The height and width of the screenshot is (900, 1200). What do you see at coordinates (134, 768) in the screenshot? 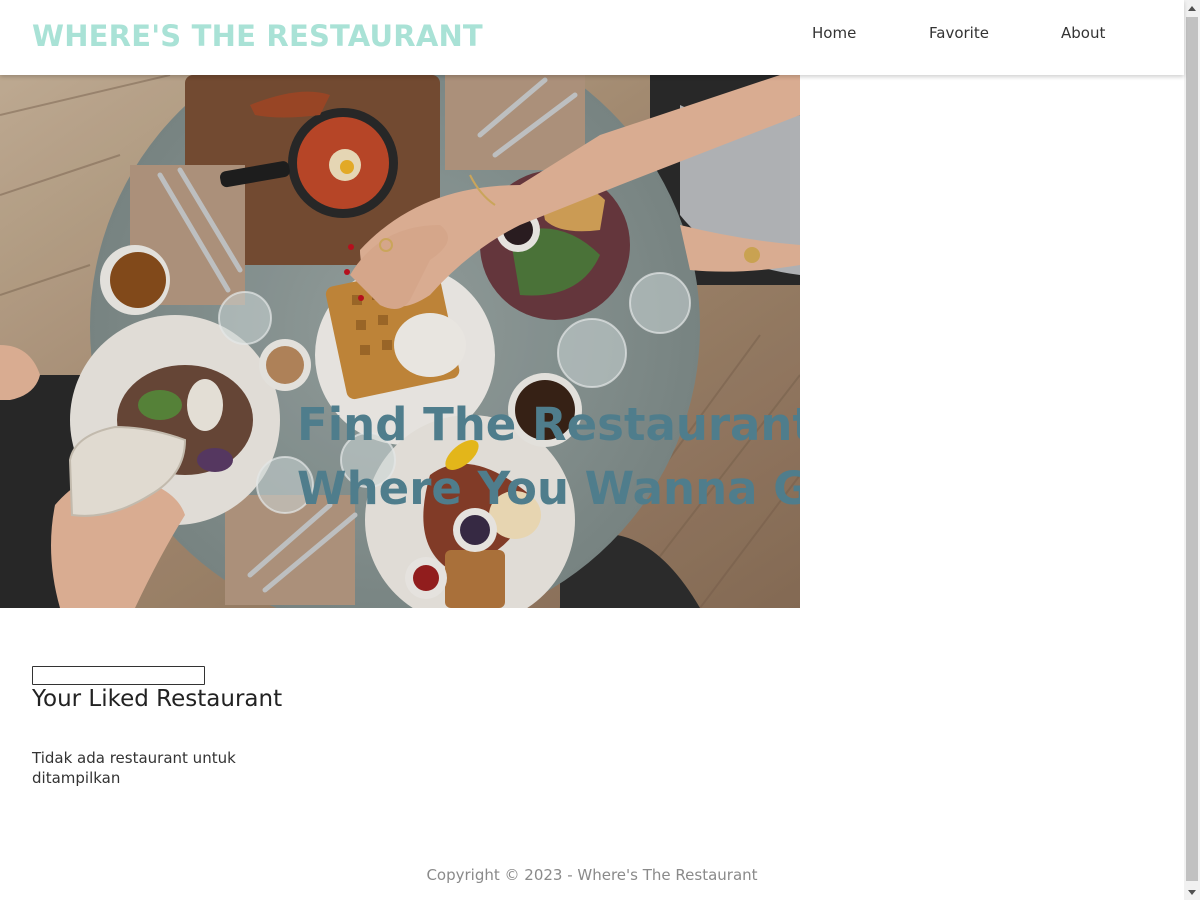
I see `empty-state-message: Tidak ada restaurant untuk ditampilkan` at bounding box center [134, 768].